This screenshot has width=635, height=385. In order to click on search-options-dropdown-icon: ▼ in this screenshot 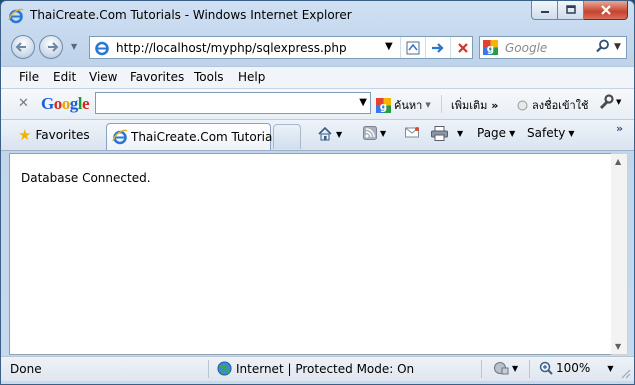, I will do `click(617, 47)`.